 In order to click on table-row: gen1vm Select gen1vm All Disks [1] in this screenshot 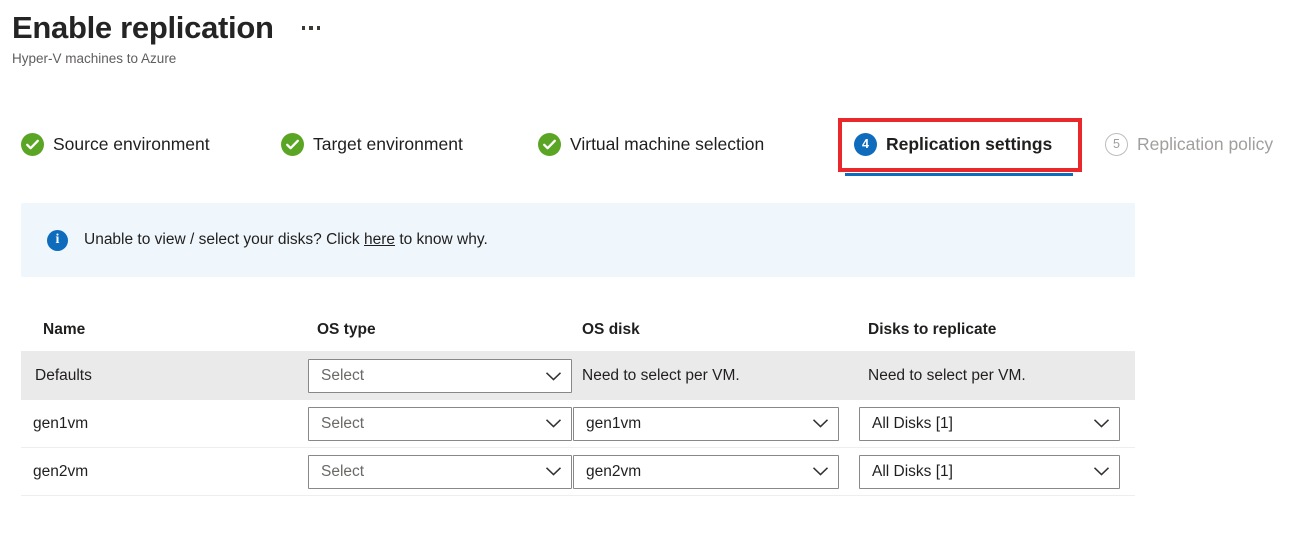, I will do `click(578, 424)`.